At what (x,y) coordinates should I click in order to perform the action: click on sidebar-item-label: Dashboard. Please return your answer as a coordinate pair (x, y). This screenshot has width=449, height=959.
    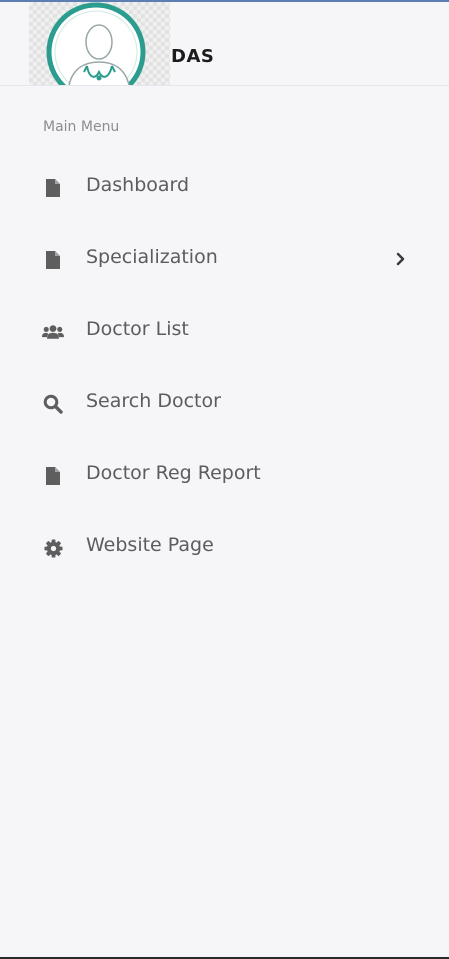
    Looking at the image, I should click on (138, 185).